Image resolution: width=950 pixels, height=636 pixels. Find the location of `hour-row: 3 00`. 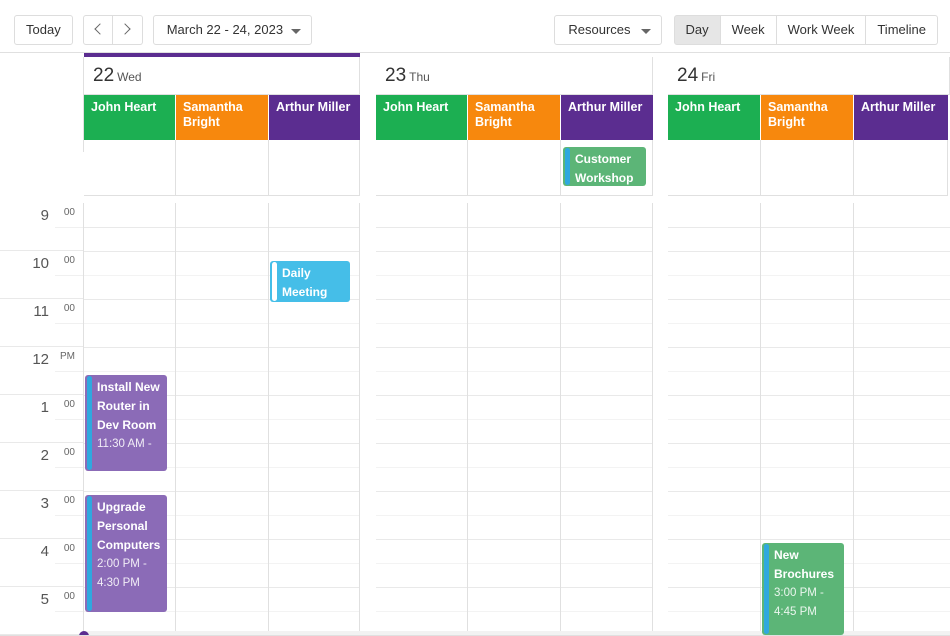

hour-row: 3 00 is located at coordinates (41, 515).